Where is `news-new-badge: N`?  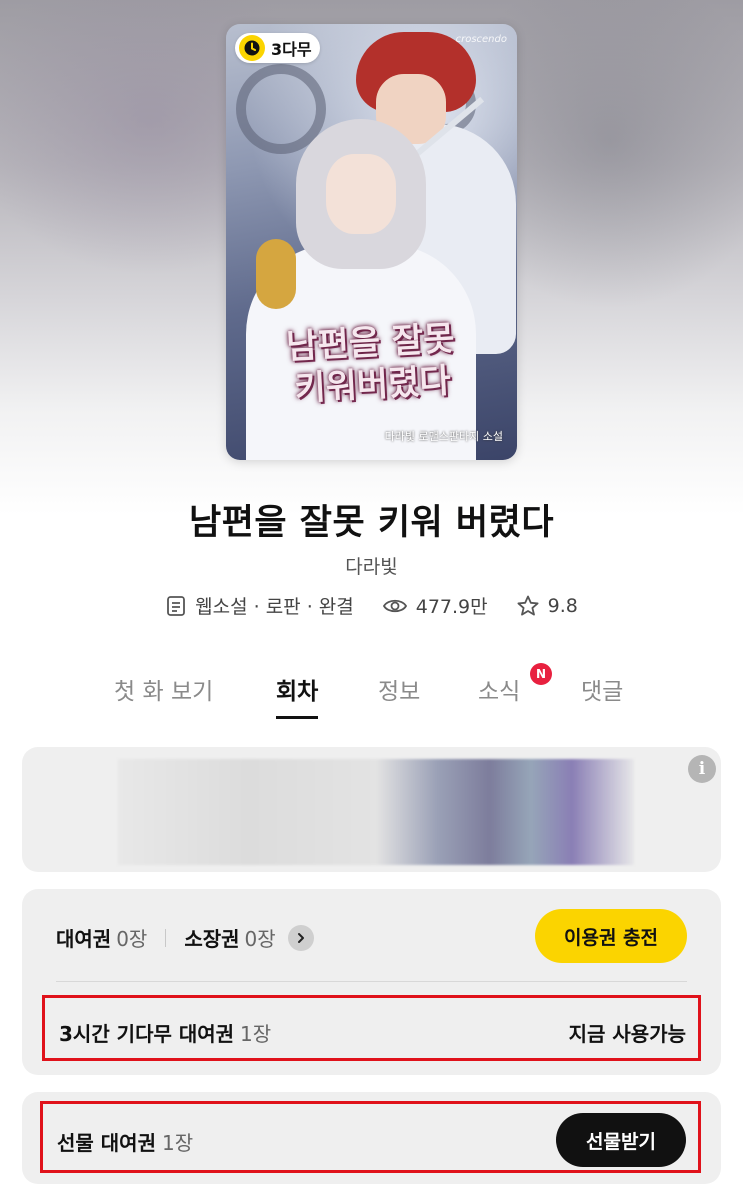
news-new-badge: N is located at coordinates (541, 674).